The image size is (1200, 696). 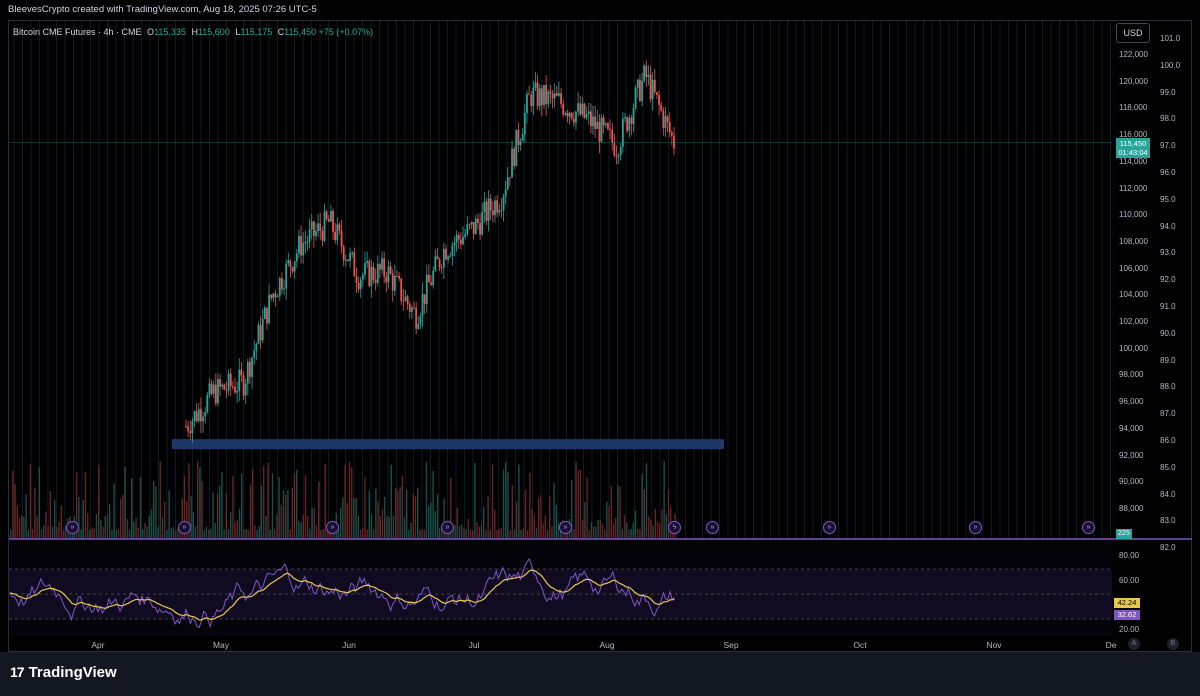 What do you see at coordinates (1134, 644) in the screenshot?
I see `auto-scale-button: A` at bounding box center [1134, 644].